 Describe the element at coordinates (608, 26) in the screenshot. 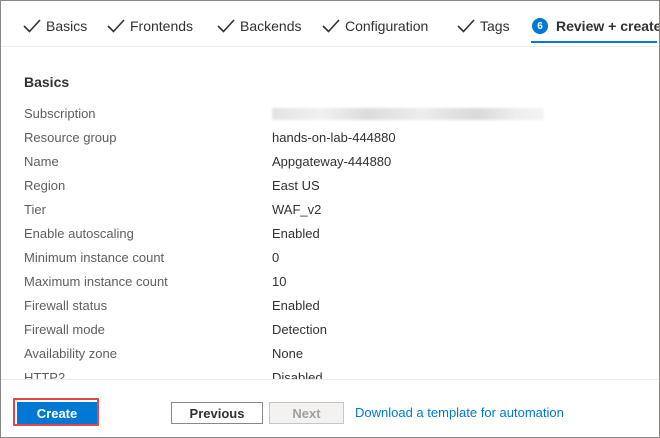

I see `tab-label: Review + create` at that location.